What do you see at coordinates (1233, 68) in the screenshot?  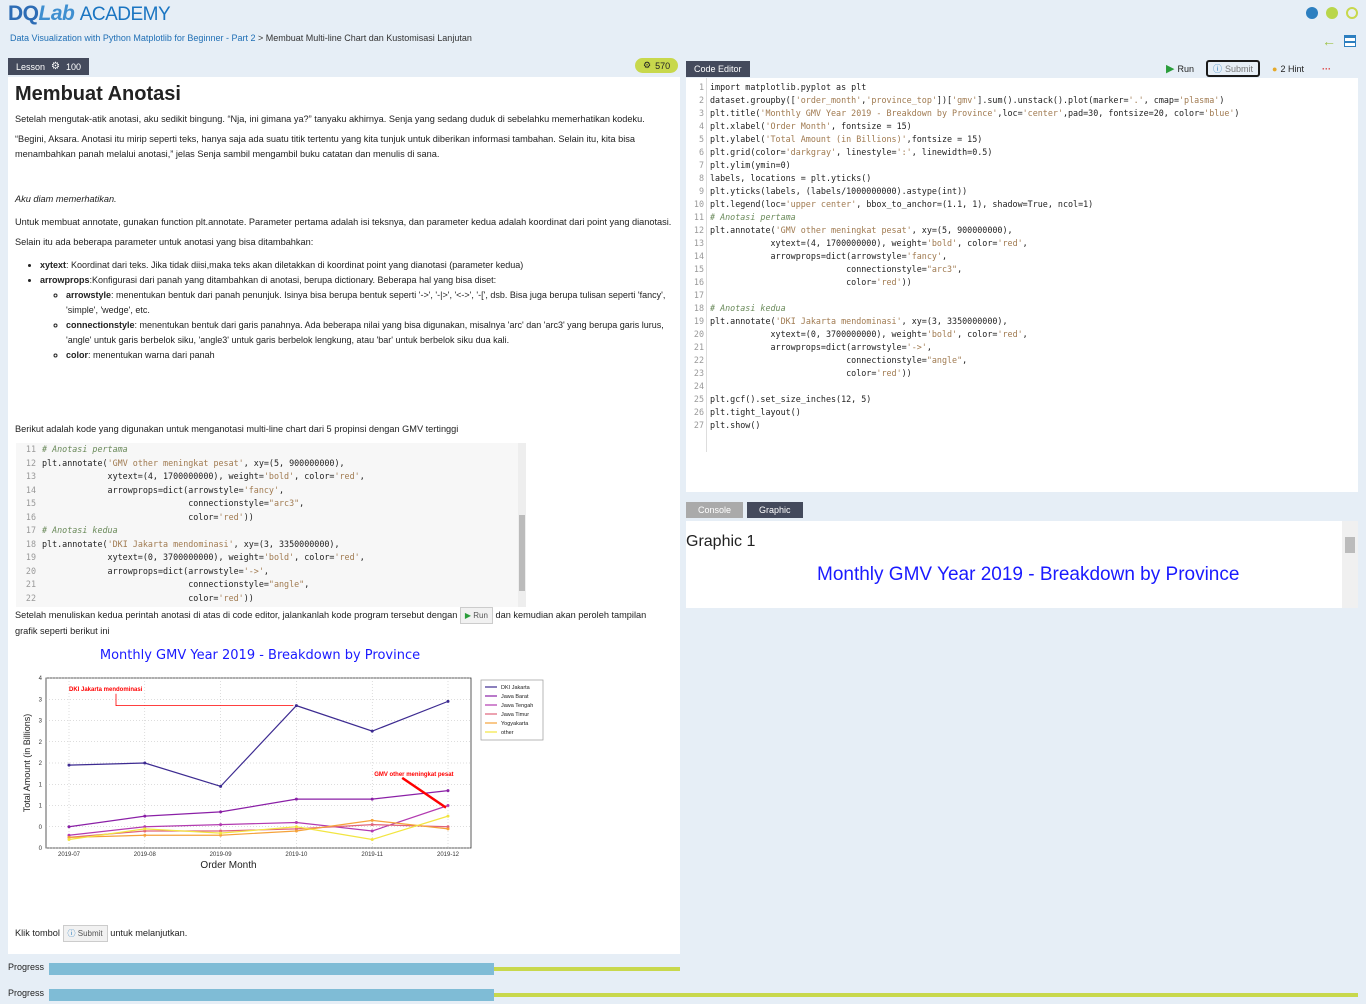 I see `submit-button: ⓘ Submit` at bounding box center [1233, 68].